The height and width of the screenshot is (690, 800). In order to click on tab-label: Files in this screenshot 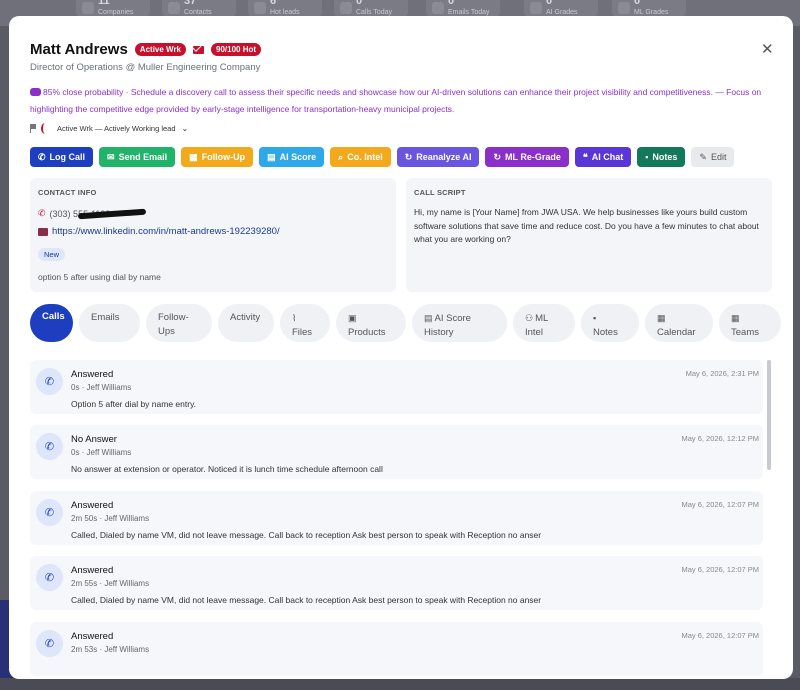, I will do `click(302, 332)`.